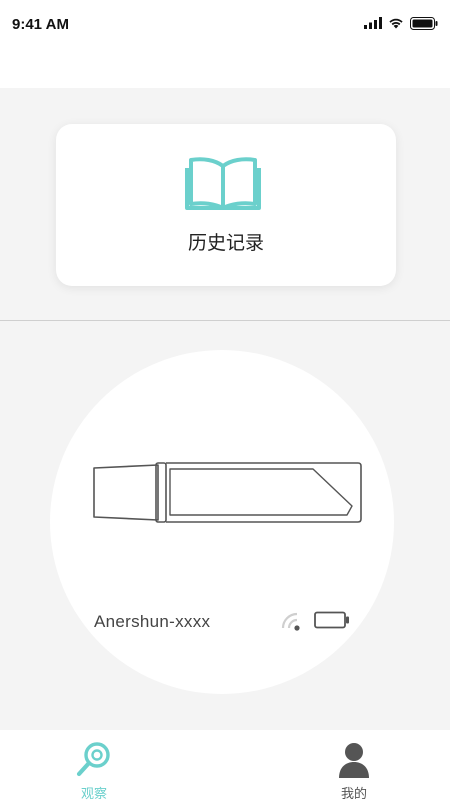 This screenshot has height=800, width=450. I want to click on tab-observe-label: 观察, so click(93, 793).